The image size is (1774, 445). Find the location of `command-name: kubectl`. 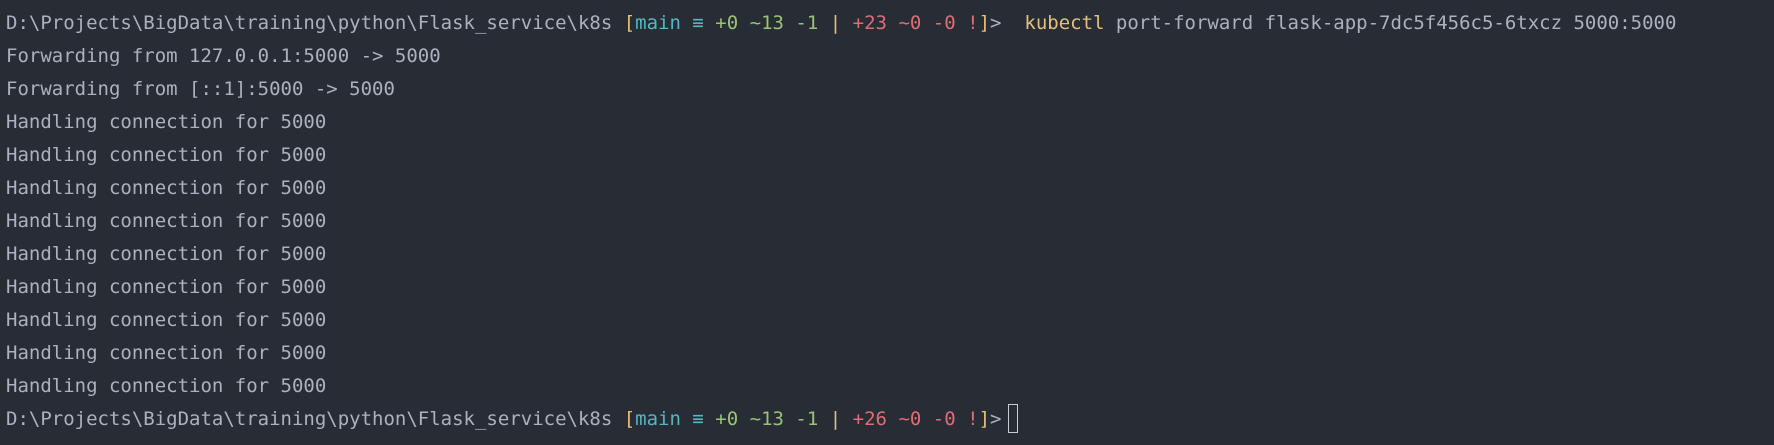

command-name: kubectl is located at coordinates (1064, 23).